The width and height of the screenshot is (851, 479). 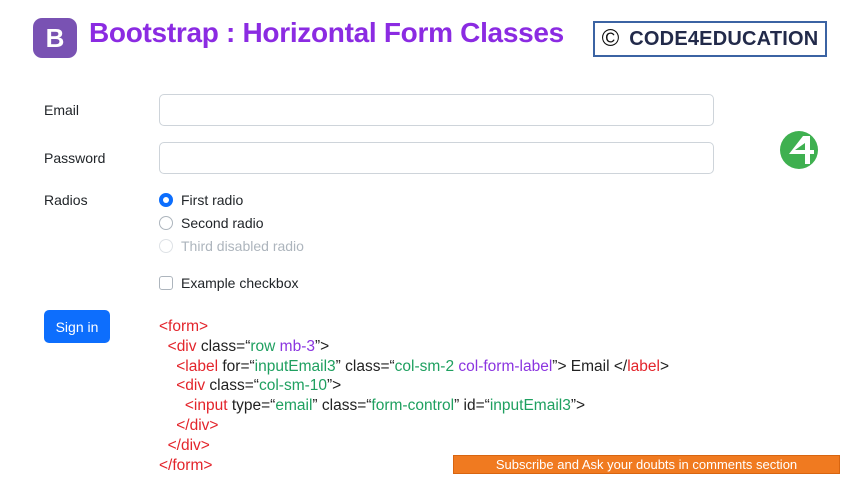 What do you see at coordinates (197, 425) in the screenshot?
I see `code-line-6: </div>` at bounding box center [197, 425].